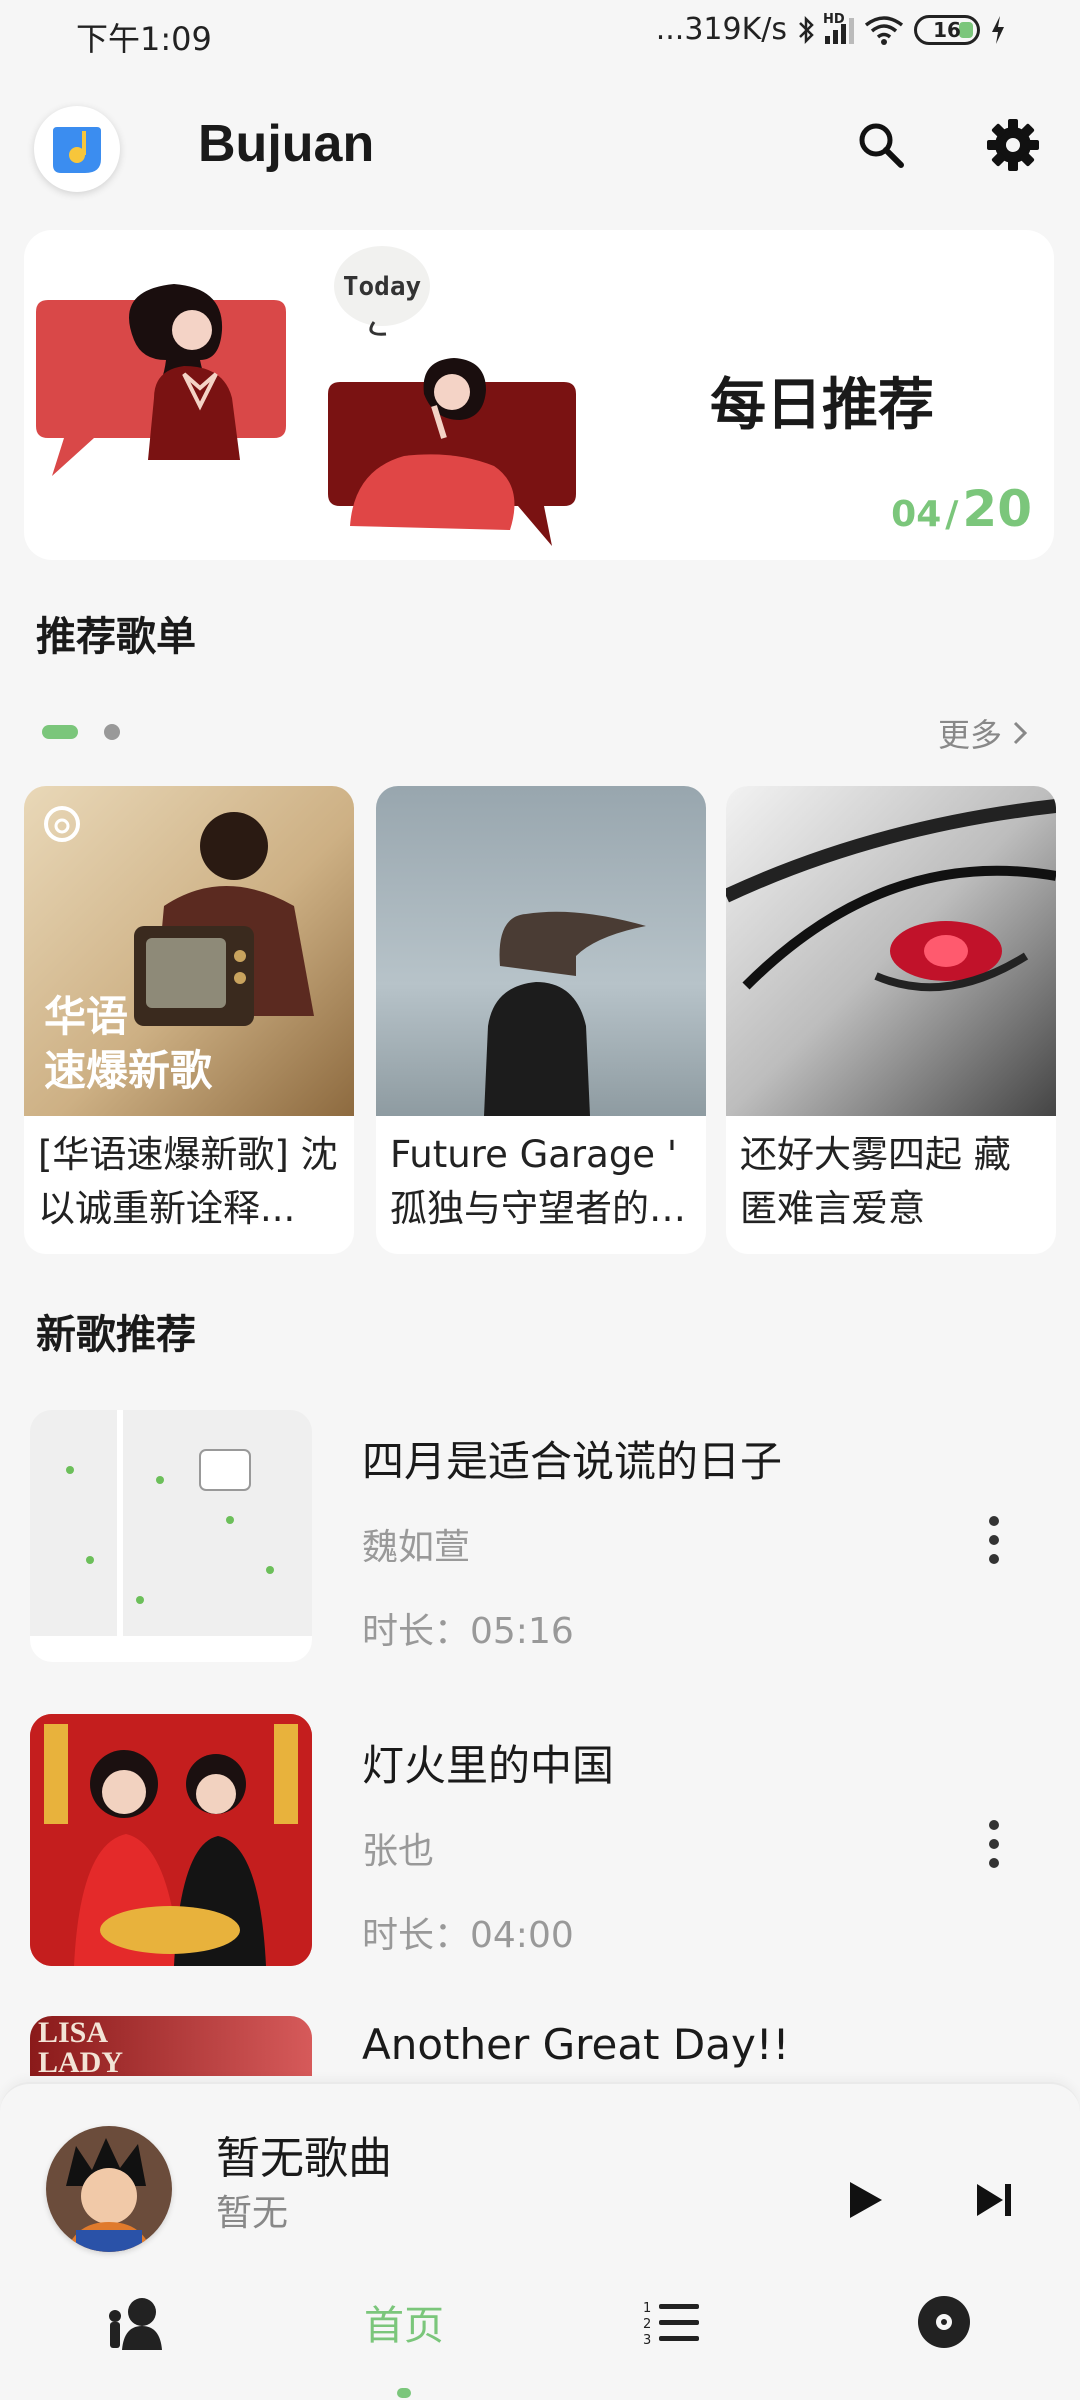 This screenshot has width=1080, height=2400. What do you see at coordinates (468, 1631) in the screenshot?
I see `song-duration: 时长：05:16` at bounding box center [468, 1631].